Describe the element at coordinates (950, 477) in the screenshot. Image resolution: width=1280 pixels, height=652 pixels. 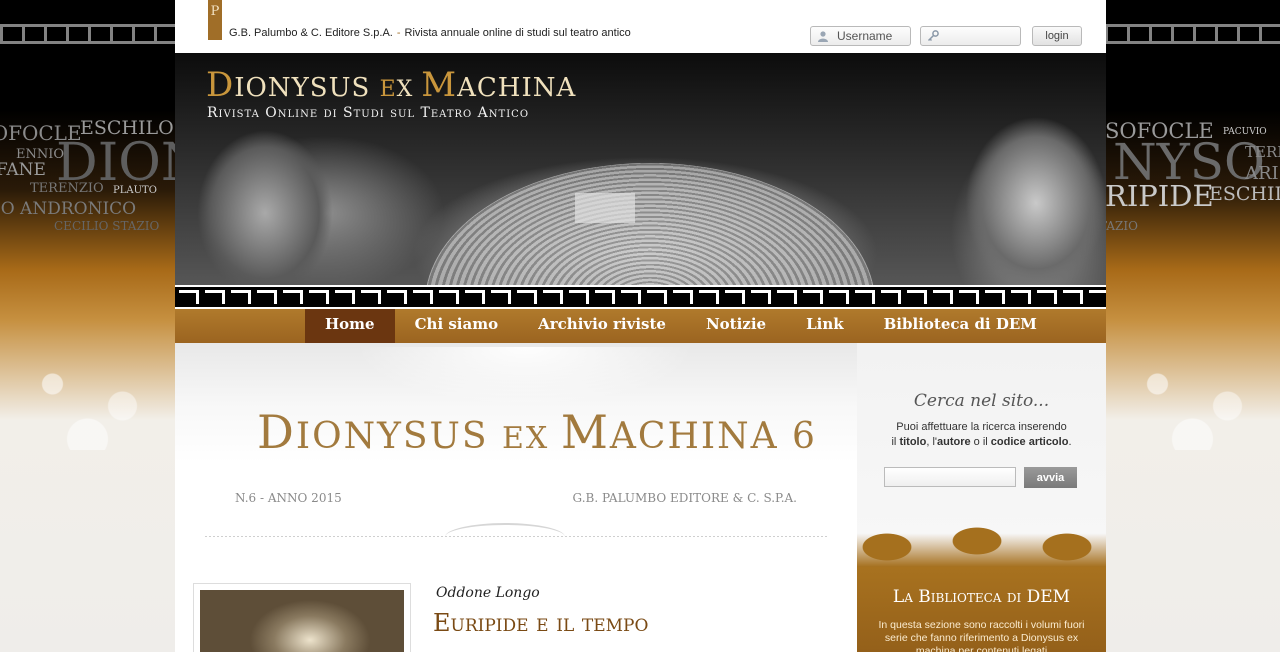
I see `search-input` at that location.